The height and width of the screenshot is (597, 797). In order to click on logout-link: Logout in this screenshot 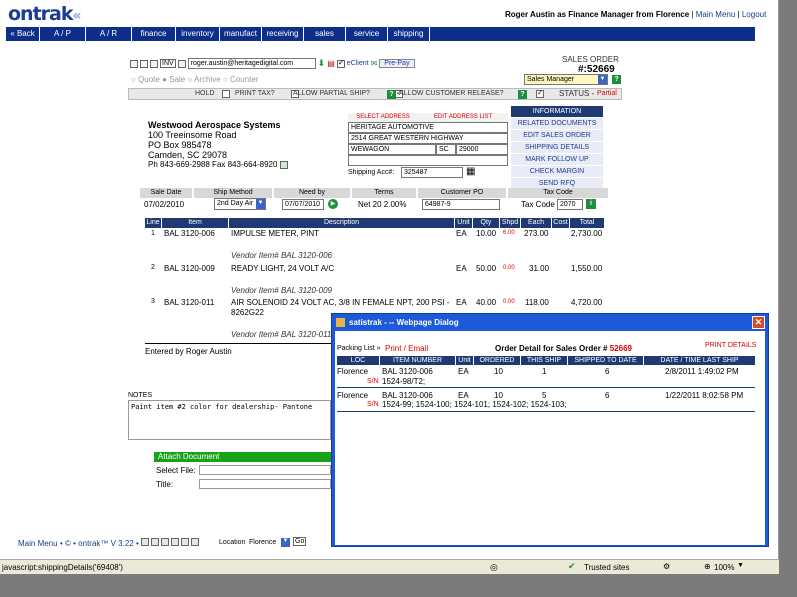, I will do `click(754, 14)`.